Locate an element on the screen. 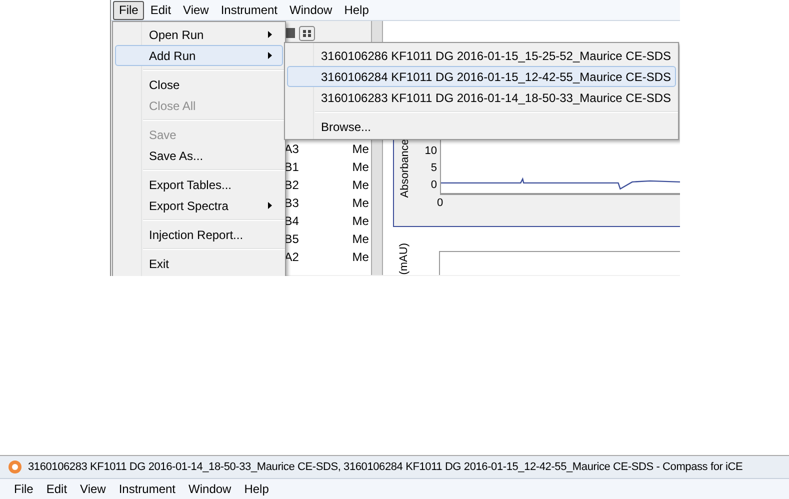 The height and width of the screenshot is (499, 789). grid-view-icon is located at coordinates (307, 33).